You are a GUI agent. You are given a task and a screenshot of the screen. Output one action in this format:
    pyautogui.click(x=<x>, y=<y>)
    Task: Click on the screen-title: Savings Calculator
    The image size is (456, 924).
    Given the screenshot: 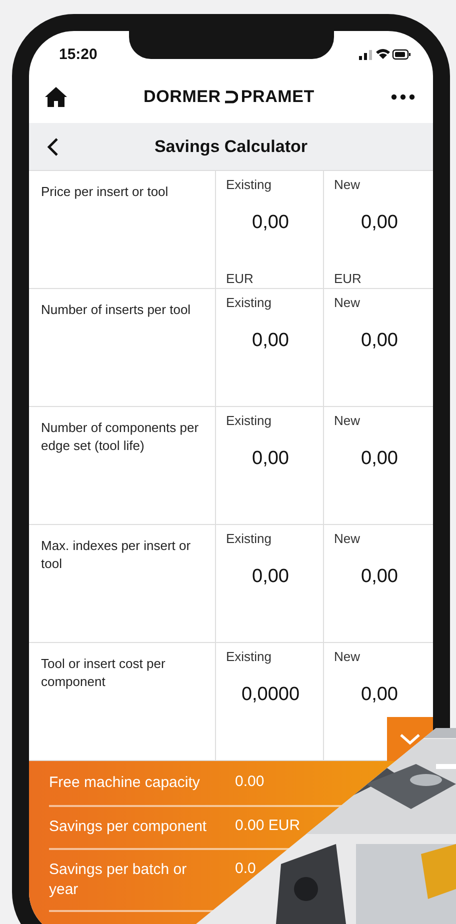 What is the action you would take?
    pyautogui.click(x=231, y=146)
    